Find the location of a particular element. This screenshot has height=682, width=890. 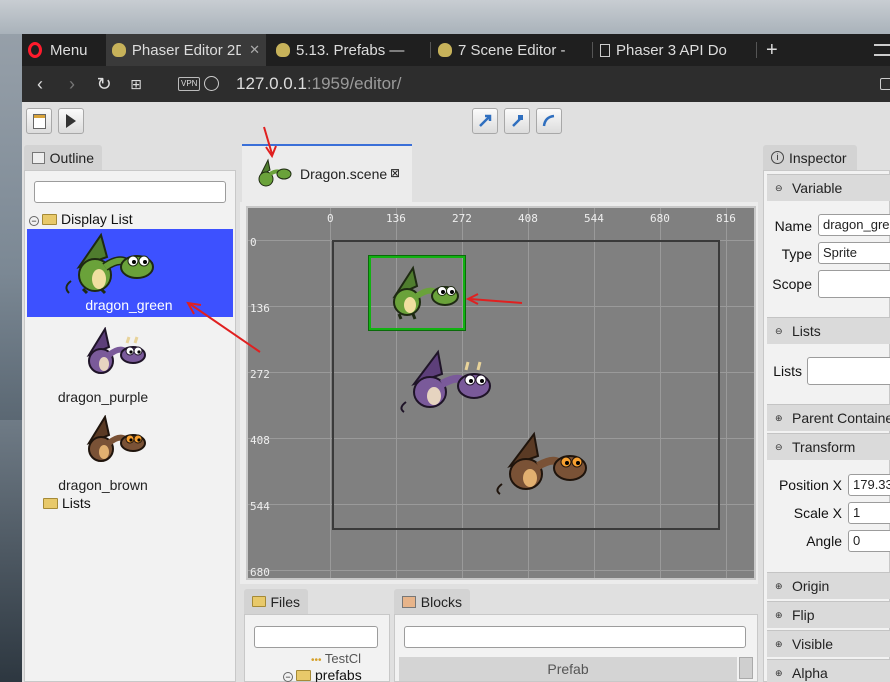

name-input: dragon_gre is located at coordinates (854, 225).